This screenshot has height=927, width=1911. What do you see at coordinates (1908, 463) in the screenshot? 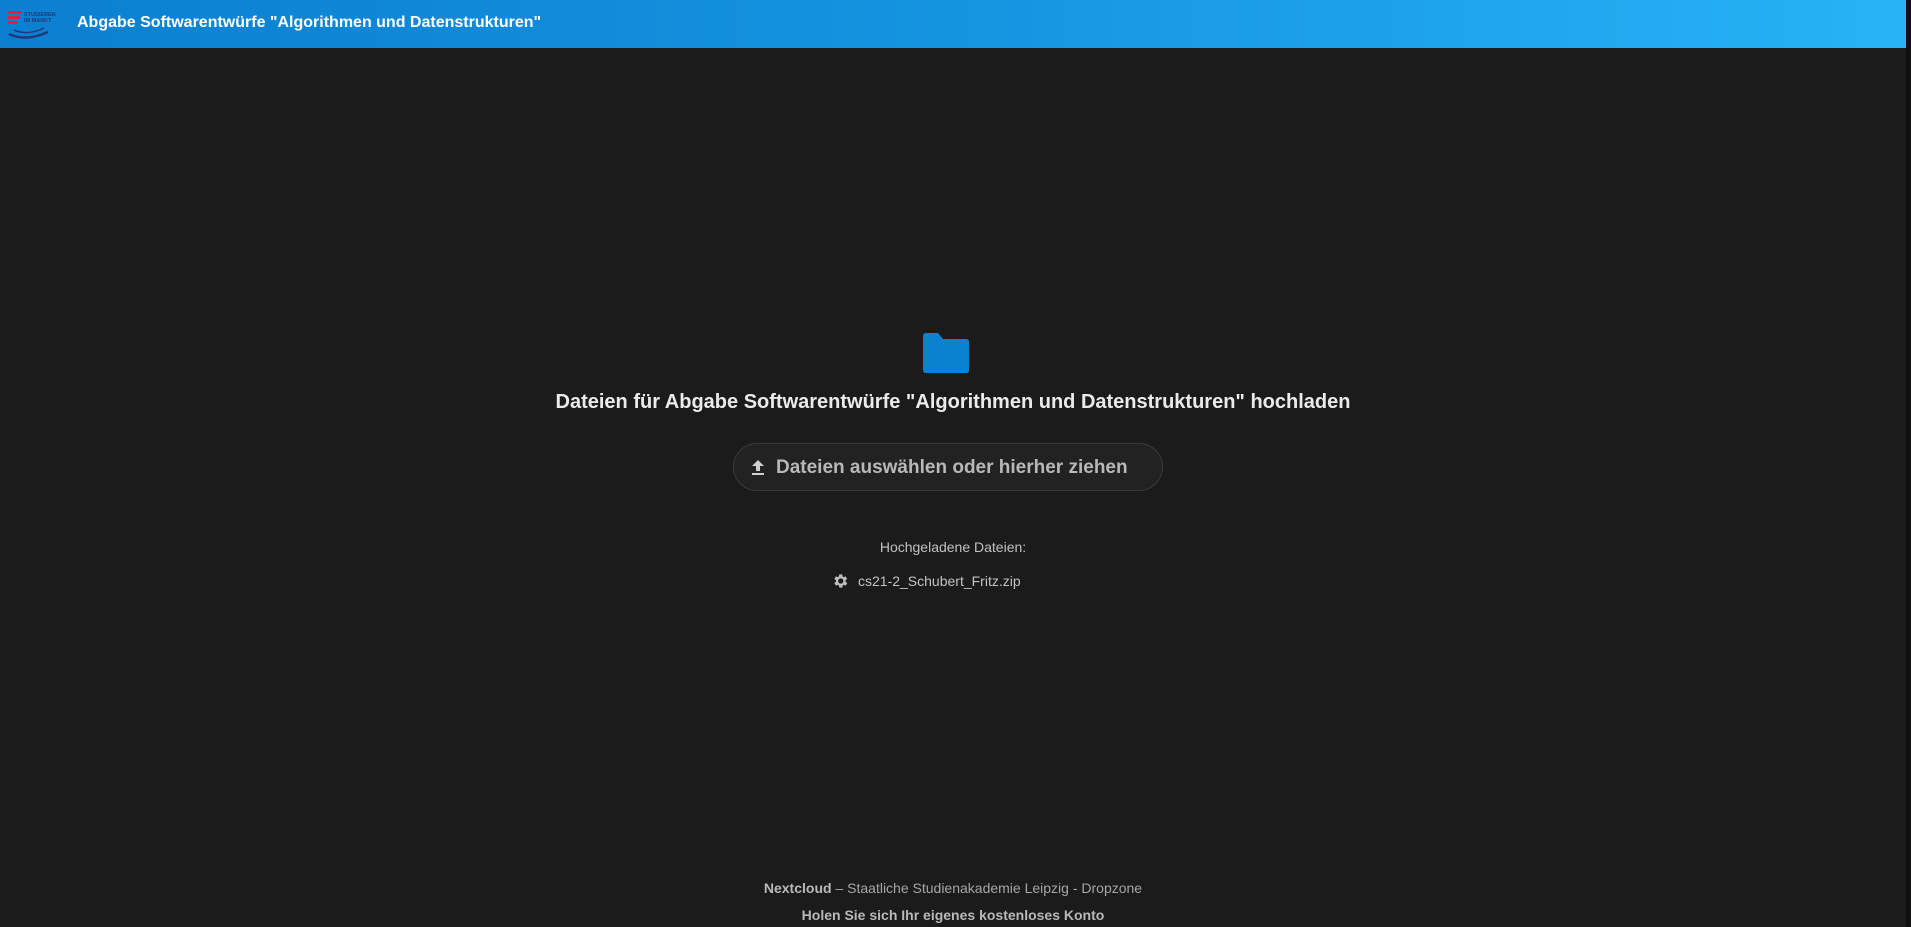
I see `scrollbar-gutter` at bounding box center [1908, 463].